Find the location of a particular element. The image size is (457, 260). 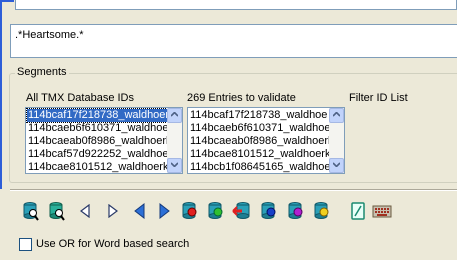

search-query-input: .*Heartsome.* is located at coordinates (233, 41).